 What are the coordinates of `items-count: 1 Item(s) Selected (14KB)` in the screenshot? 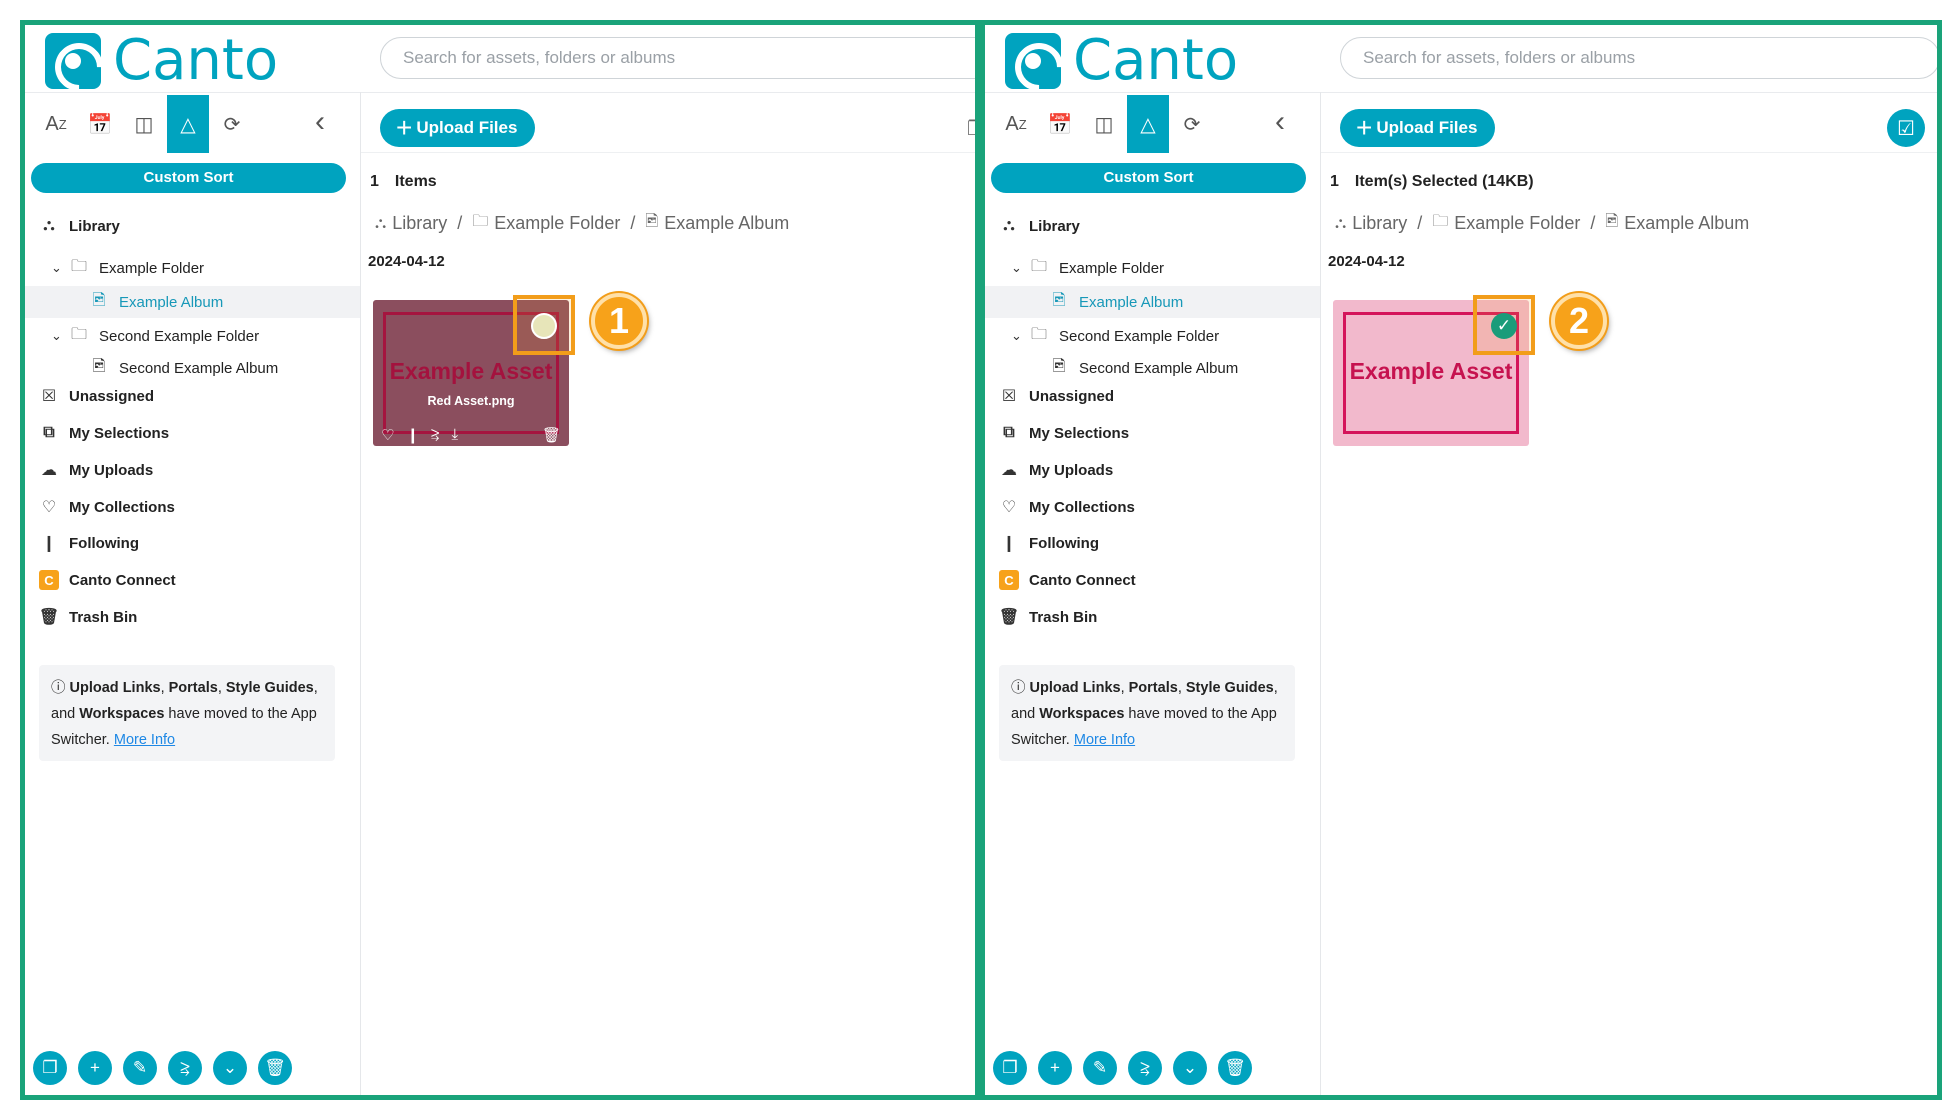 It's located at (1432, 181).